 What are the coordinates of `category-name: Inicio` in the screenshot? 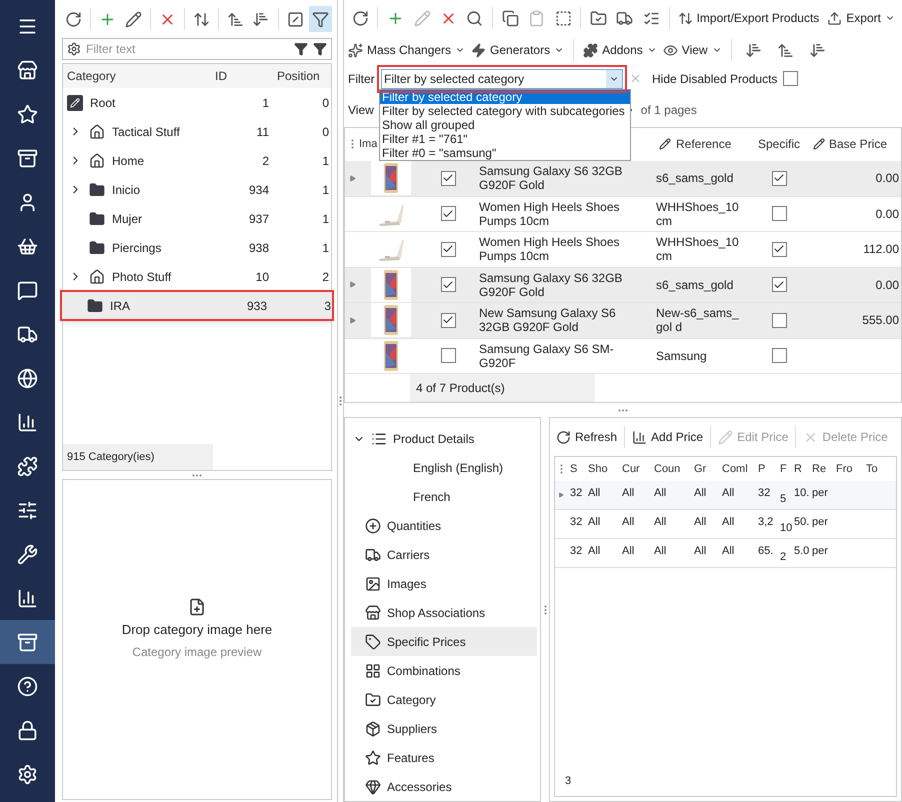 It's located at (126, 190).